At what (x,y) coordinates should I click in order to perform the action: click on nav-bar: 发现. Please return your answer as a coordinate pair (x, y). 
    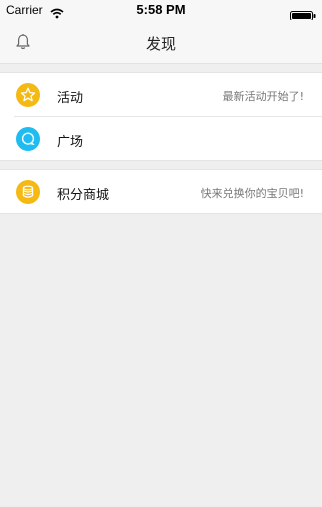
    Looking at the image, I should click on (161, 42).